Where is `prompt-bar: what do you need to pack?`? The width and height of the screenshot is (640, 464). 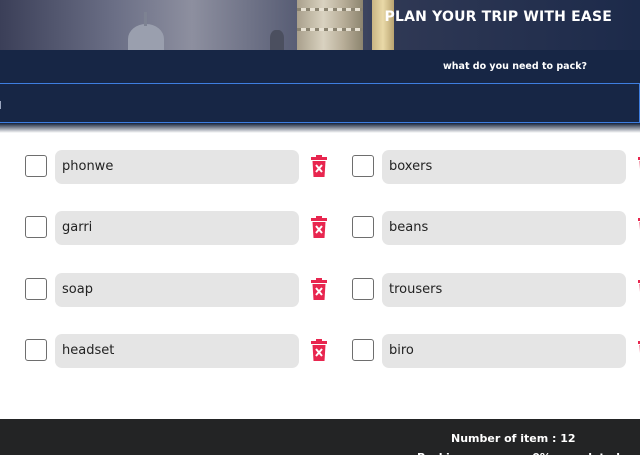 prompt-bar: what do you need to pack? is located at coordinates (320, 66).